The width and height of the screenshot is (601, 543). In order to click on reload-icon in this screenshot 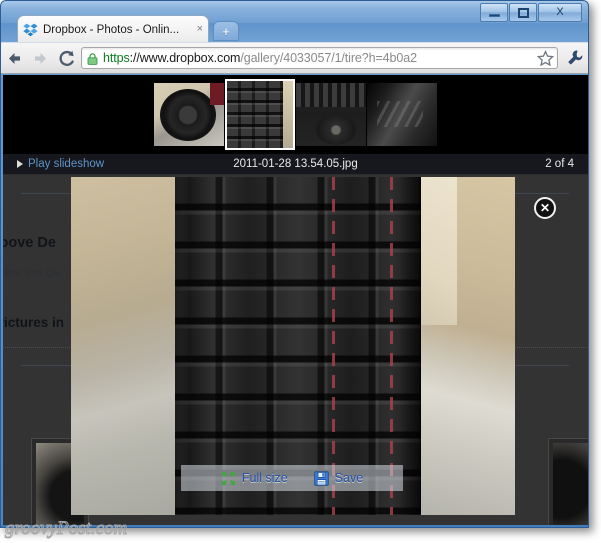, I will do `click(66, 58)`.